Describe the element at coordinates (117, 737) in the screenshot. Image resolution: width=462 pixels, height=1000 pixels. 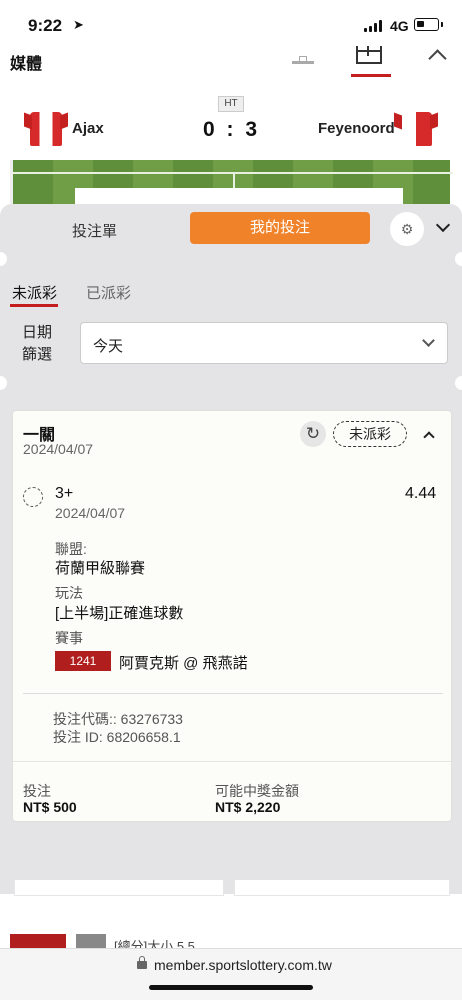
I see `bet-id: 投注 ID: 68206658.1` at that location.